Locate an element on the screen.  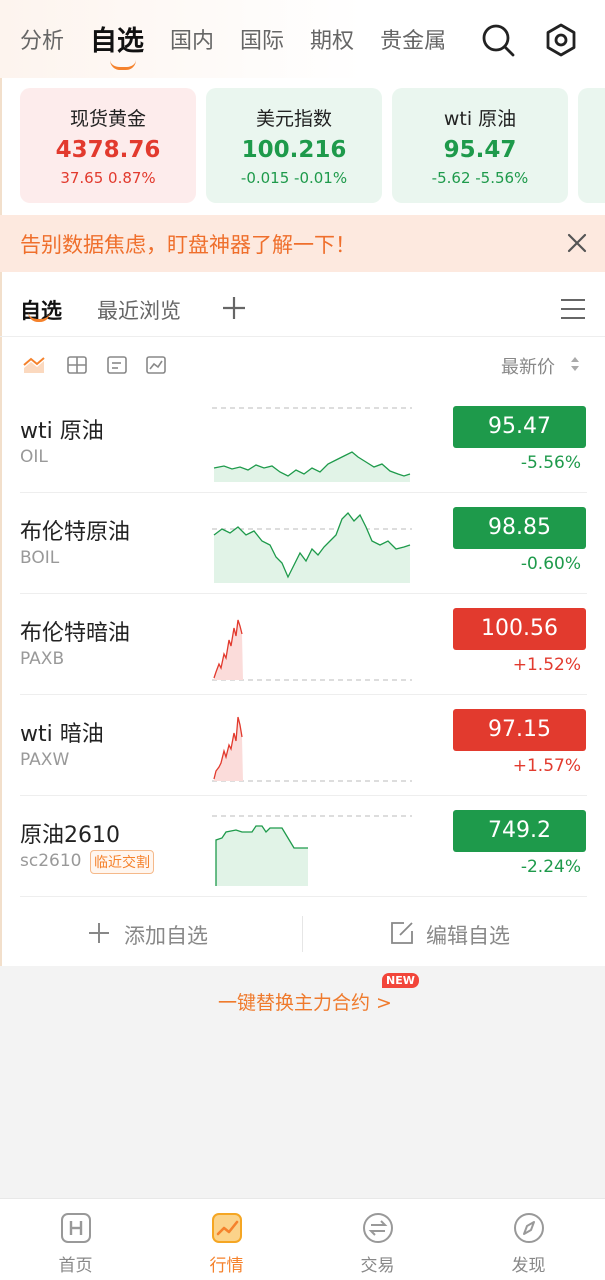
row-name: 布伦特原油 is located at coordinates (75, 532).